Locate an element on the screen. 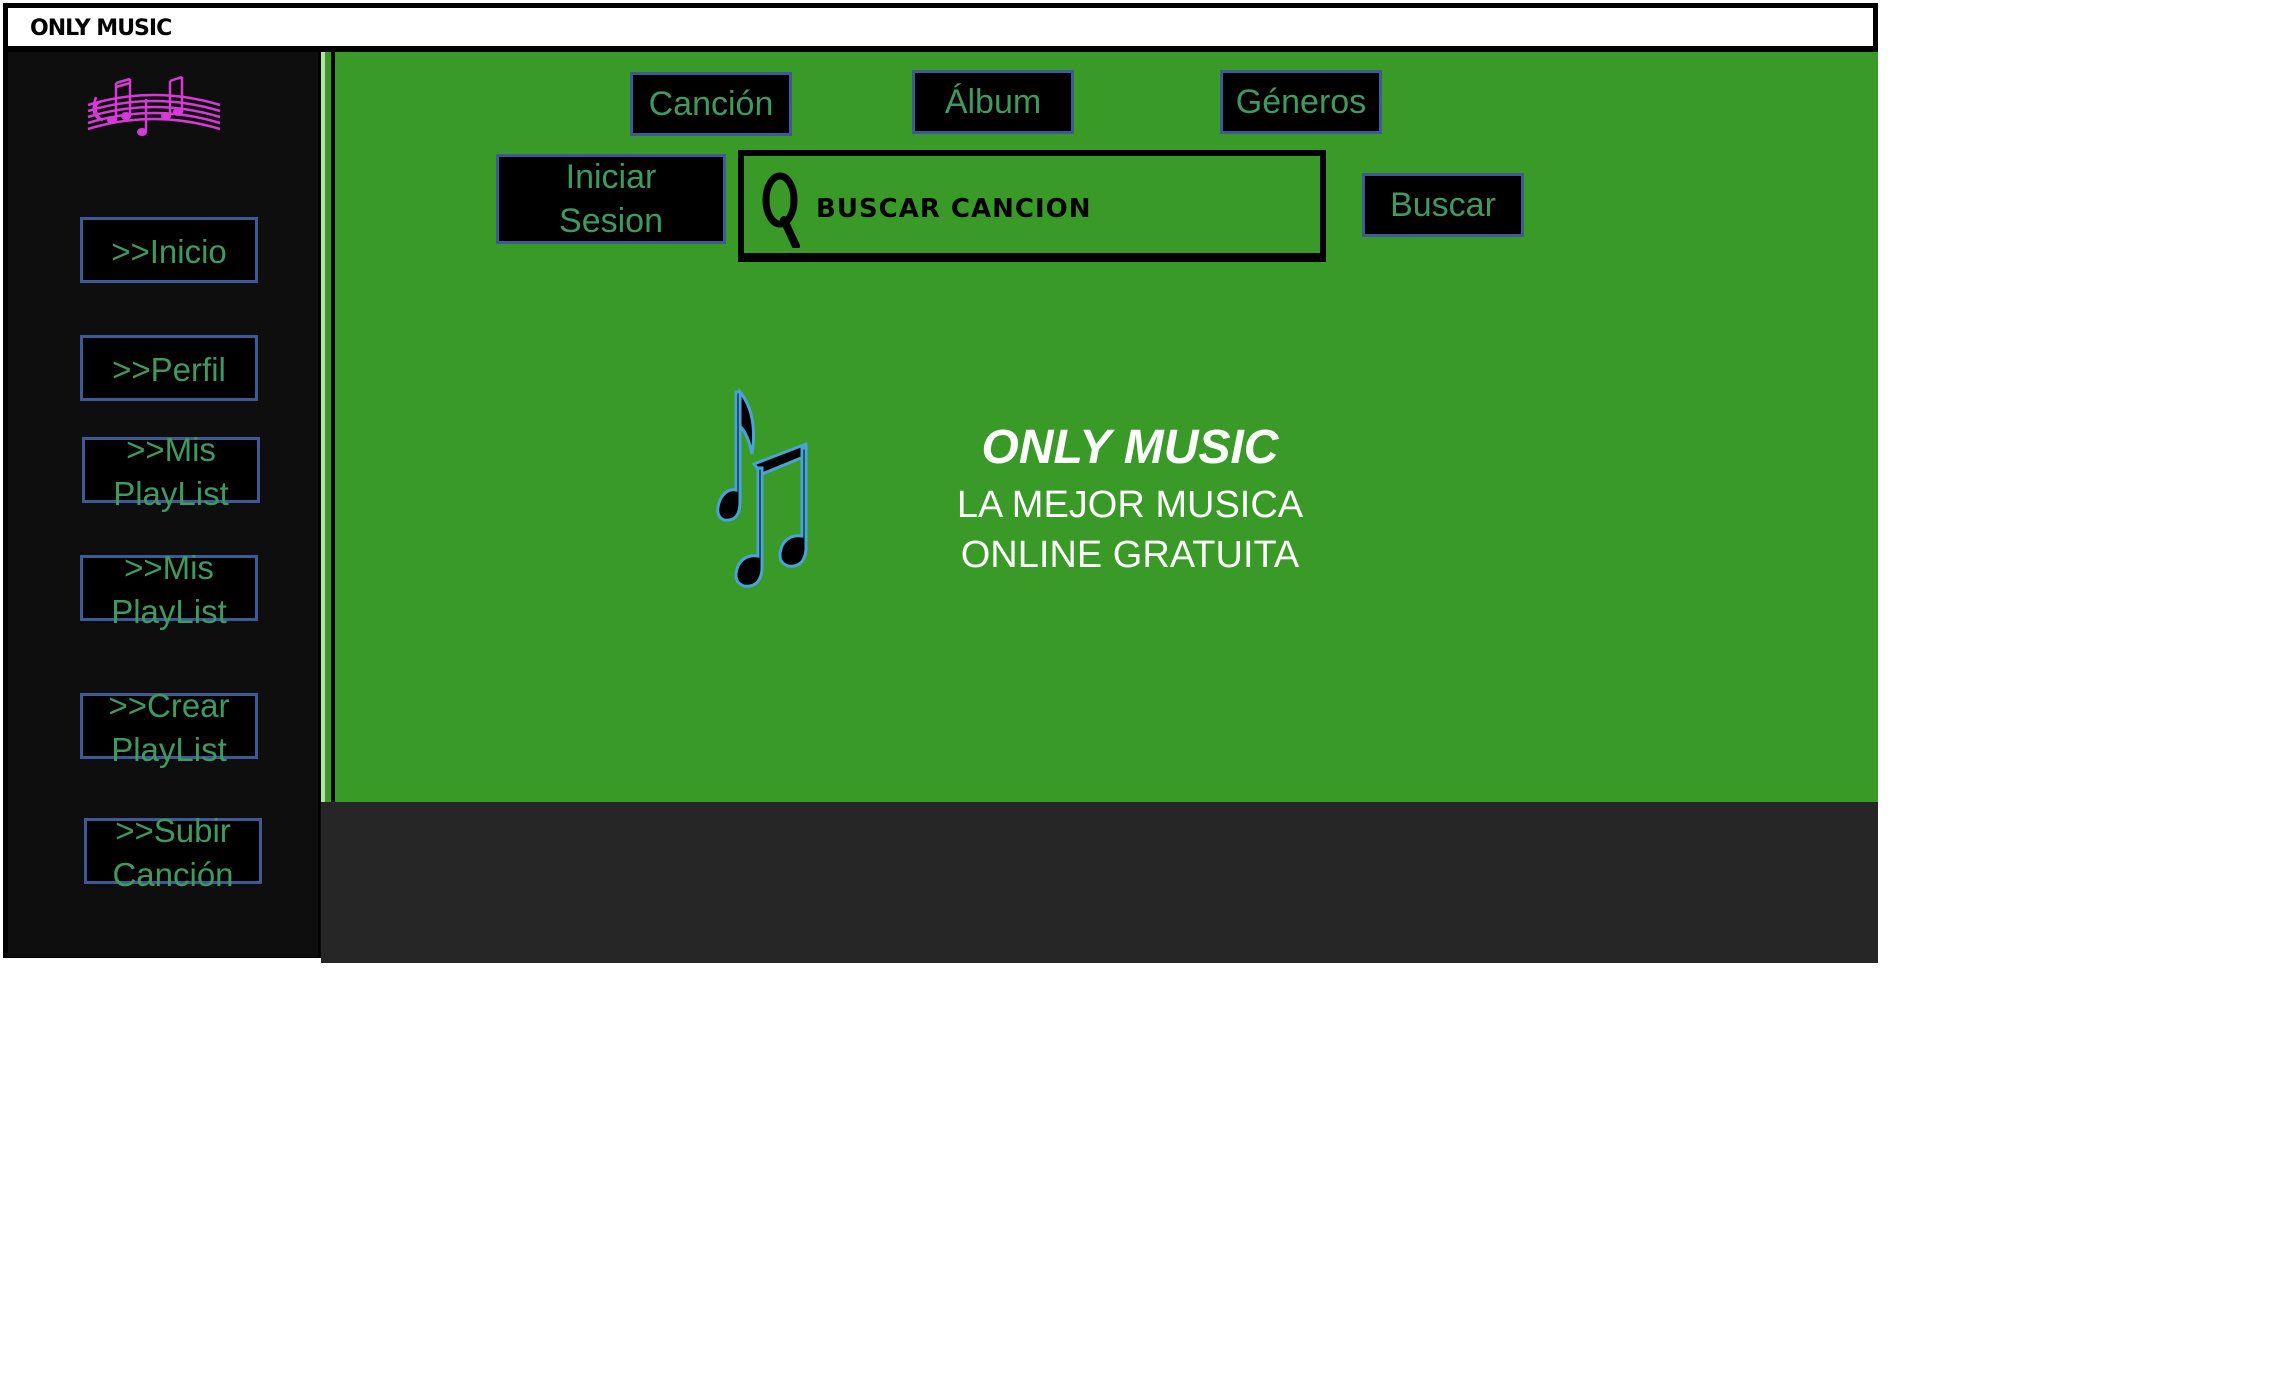 The height and width of the screenshot is (1386, 2282). tab-label: Álbum is located at coordinates (993, 102).